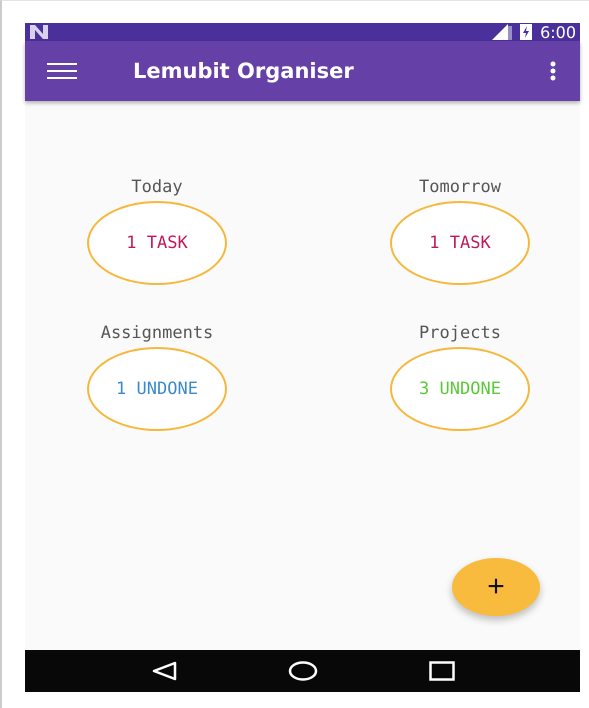 The height and width of the screenshot is (708, 589). I want to click on category-label: Assignments, so click(157, 333).